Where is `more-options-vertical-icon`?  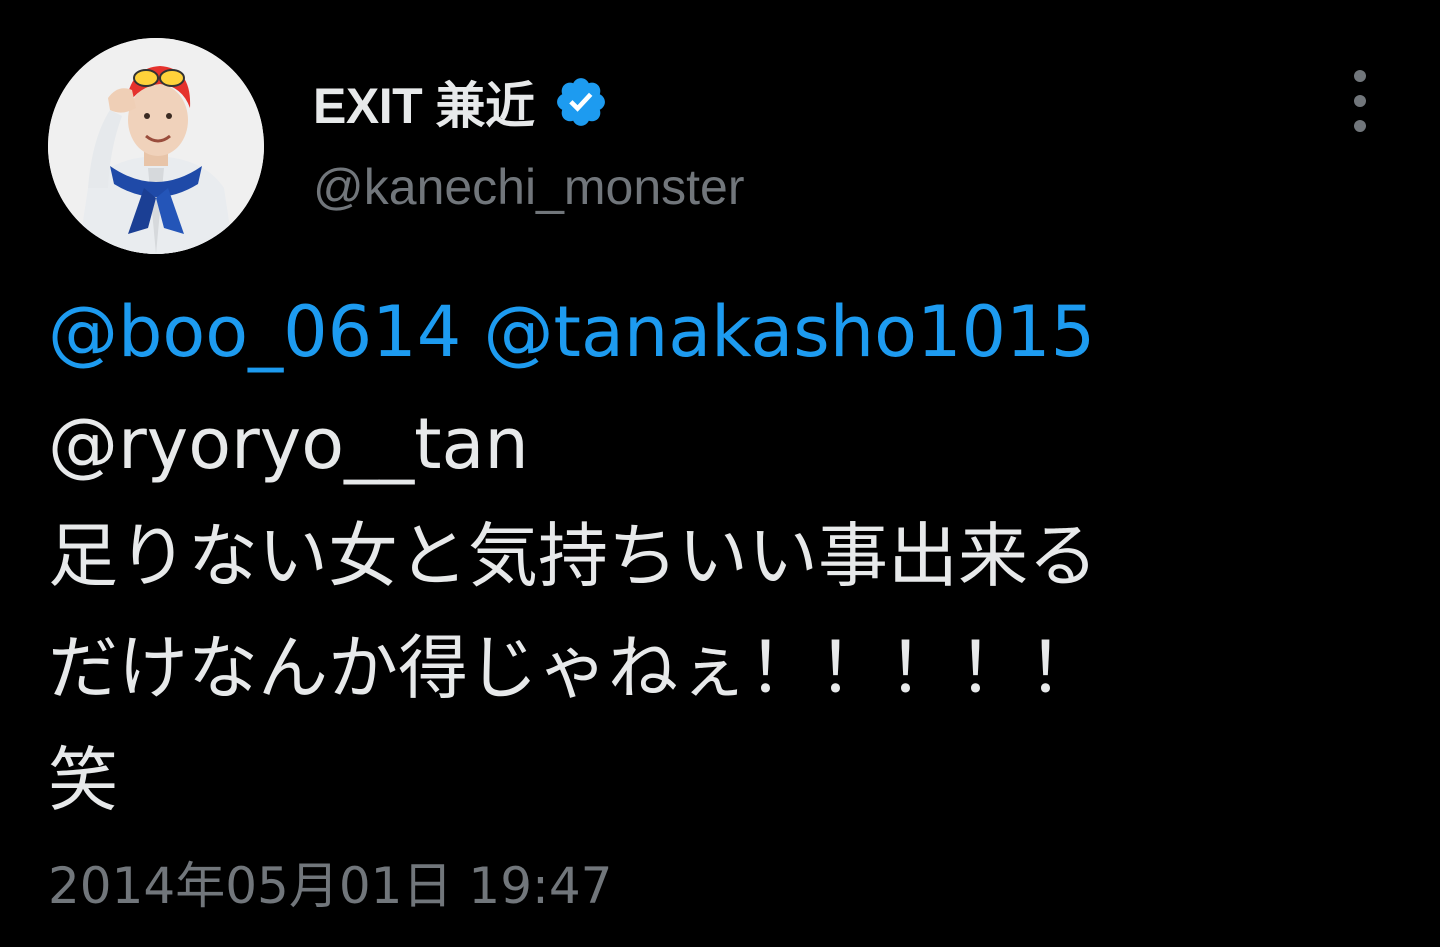
more-options-vertical-icon is located at coordinates (1360, 101).